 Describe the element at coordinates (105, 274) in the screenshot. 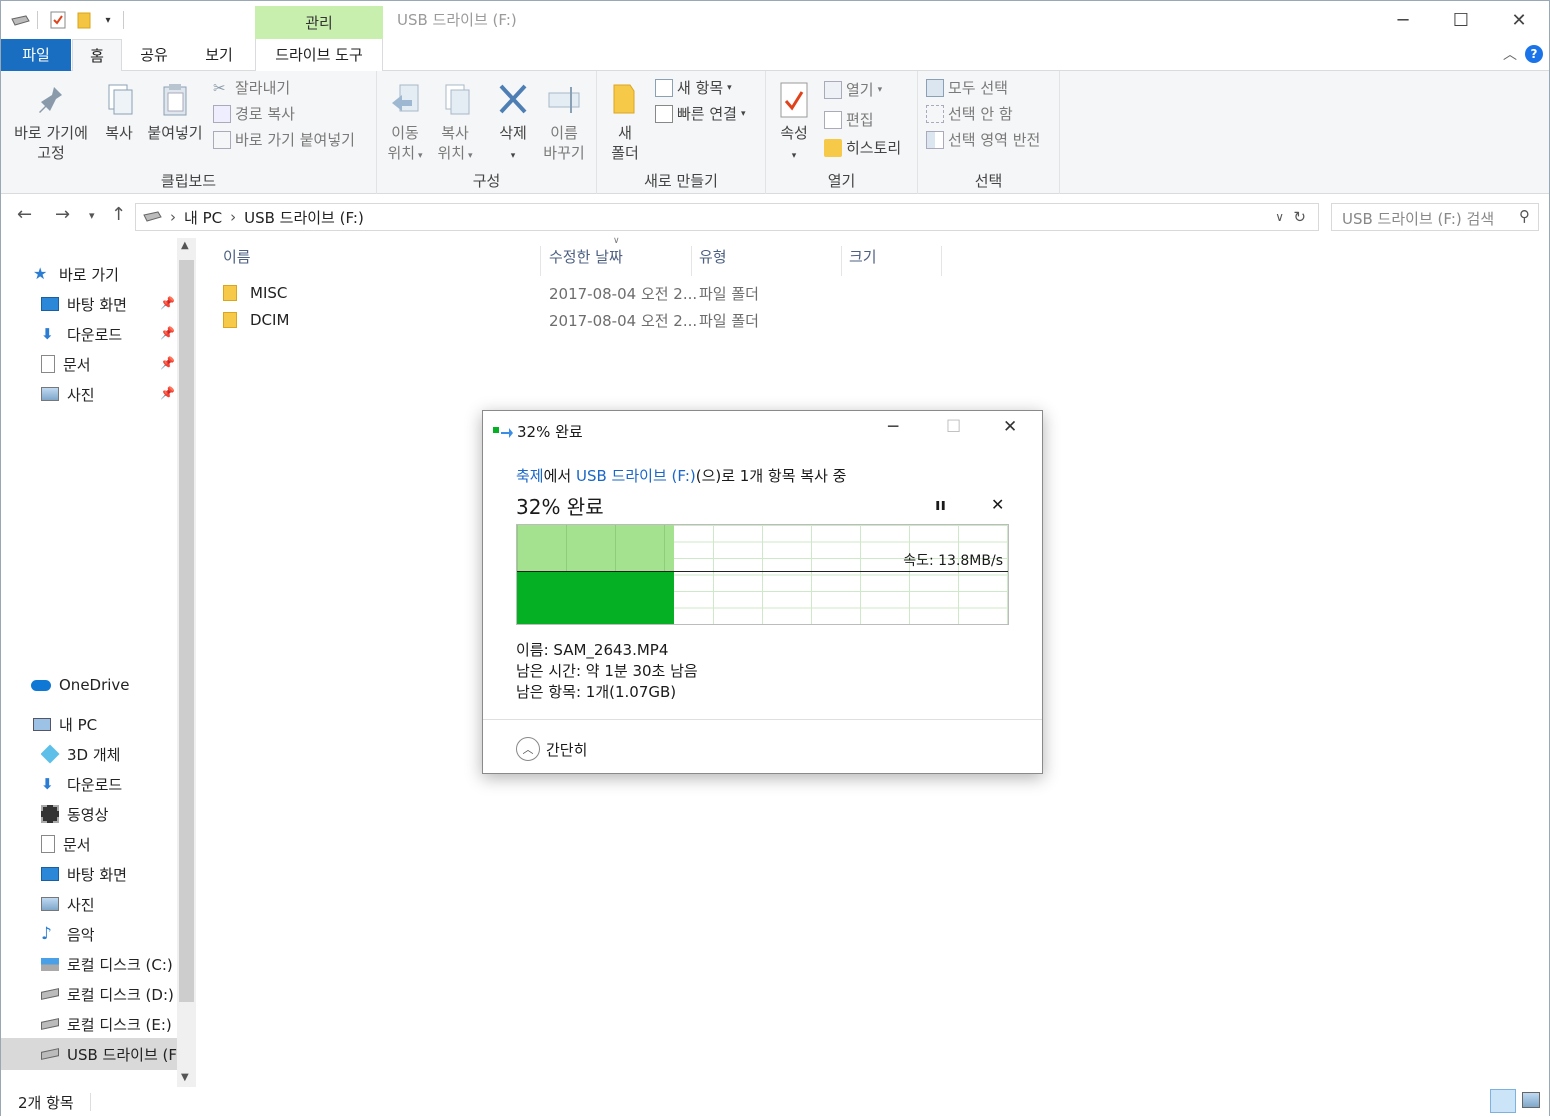

I see `nav-quick-access: ★ 바로 가기` at that location.